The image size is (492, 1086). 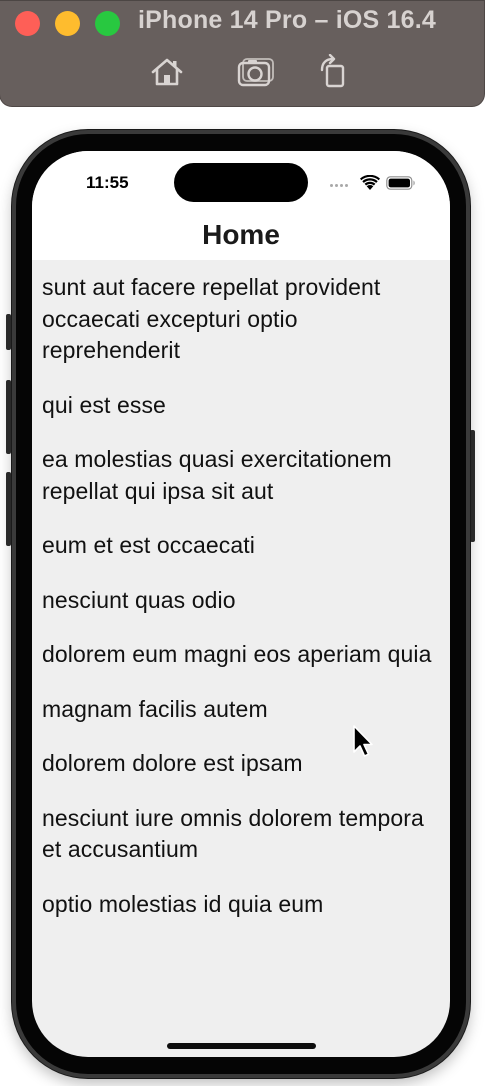 I want to click on screenshot-button, so click(x=255, y=72).